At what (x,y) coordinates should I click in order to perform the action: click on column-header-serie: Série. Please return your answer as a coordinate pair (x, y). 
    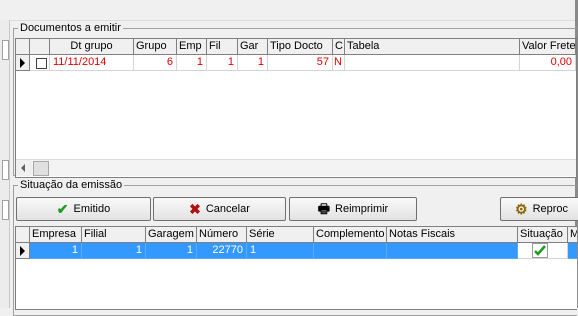
    Looking at the image, I should click on (280, 235).